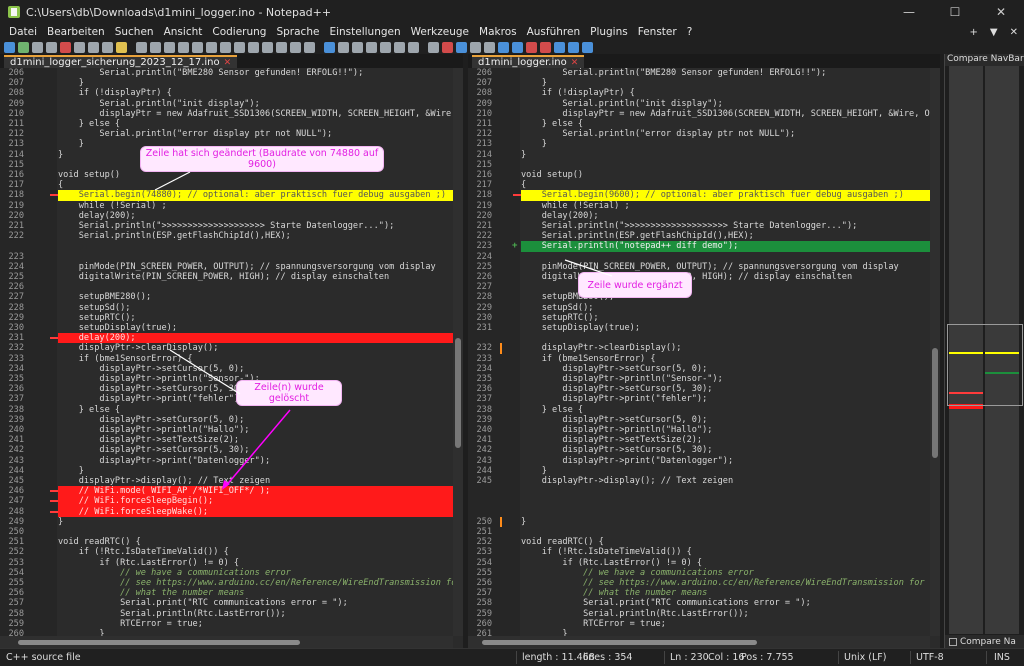 This screenshot has width=1024, height=666. Describe the element at coordinates (704, 124) in the screenshot. I see `code-line: 211 } else {` at that location.